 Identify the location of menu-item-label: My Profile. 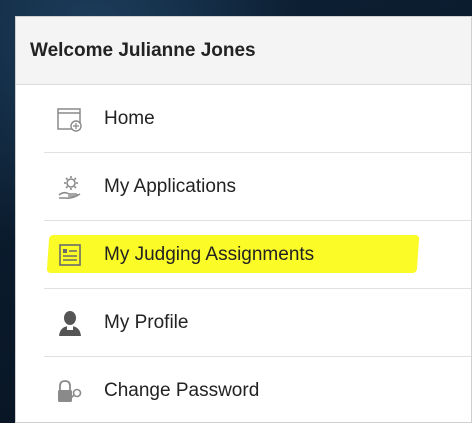
(146, 322).